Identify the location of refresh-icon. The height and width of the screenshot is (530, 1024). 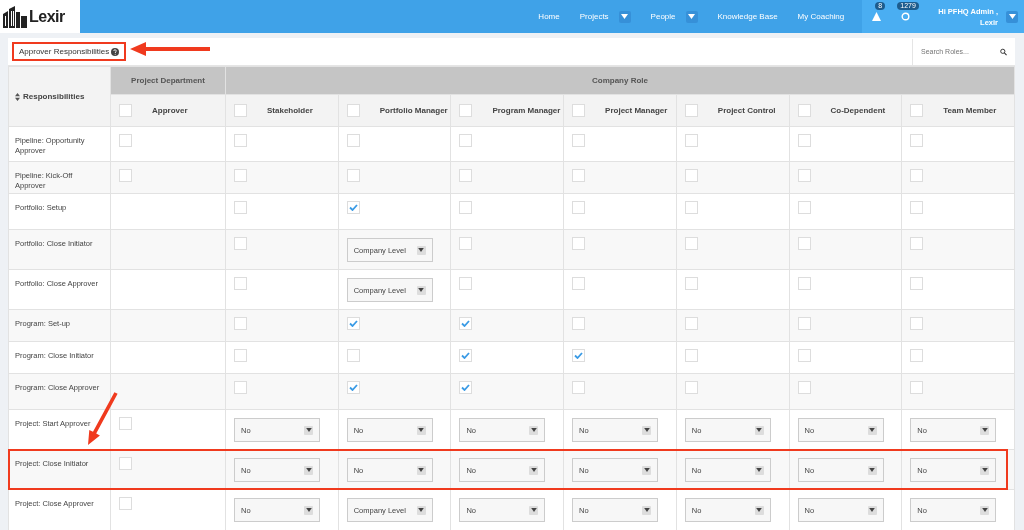
(906, 16).